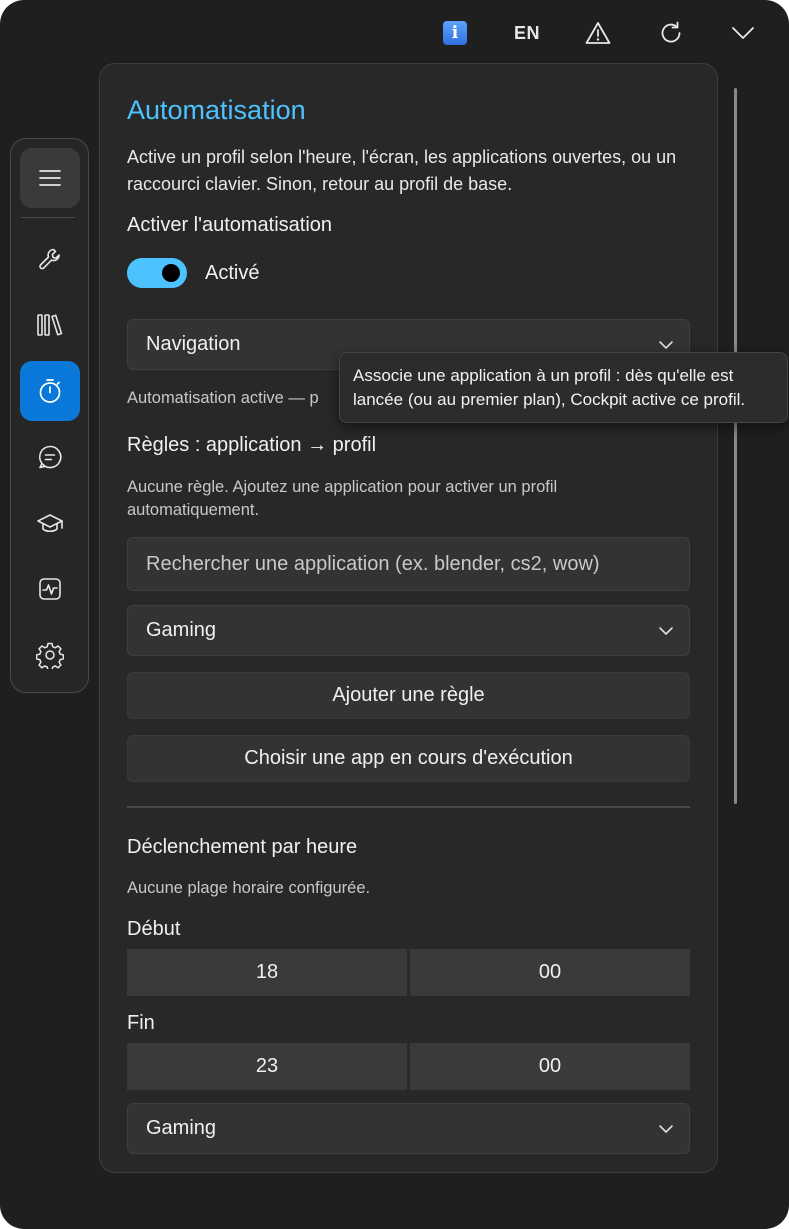  I want to click on timer-icon, so click(50, 391).